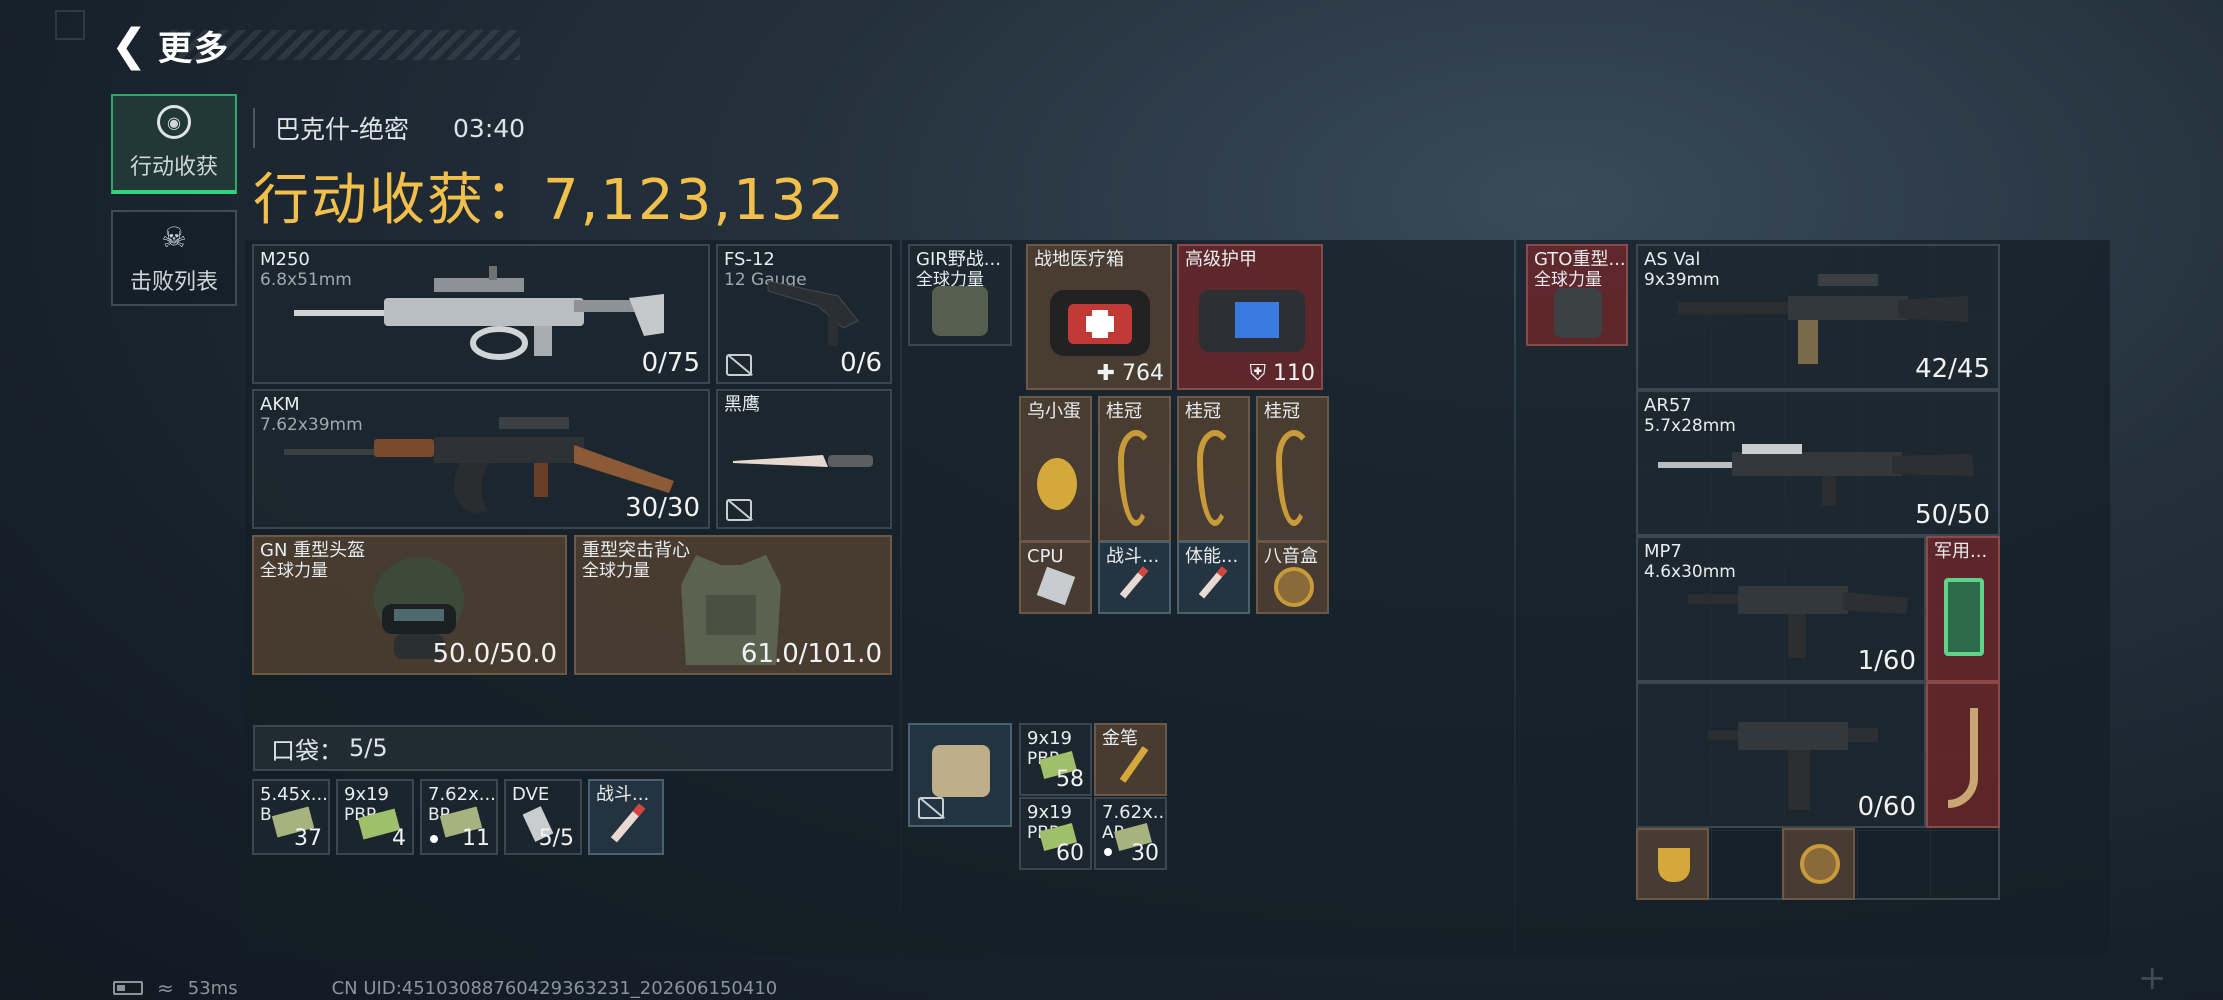  Describe the element at coordinates (1130, 833) in the screenshot. I see `slot-ammo-762: 7.62x... AP 30` at that location.